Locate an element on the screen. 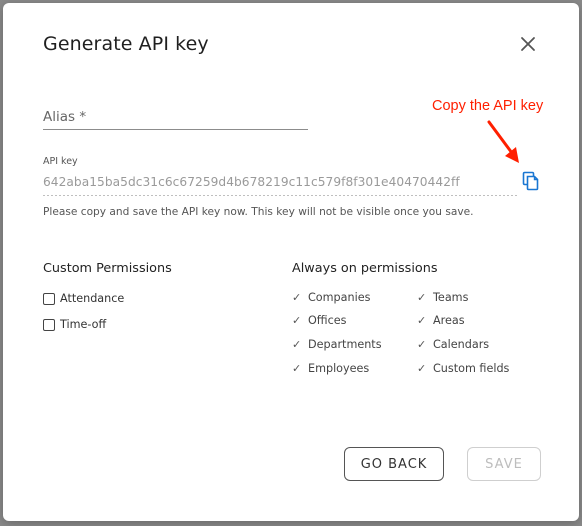 The width and height of the screenshot is (582, 526). permission-calendars: ✓ Calendars is located at coordinates (453, 344).